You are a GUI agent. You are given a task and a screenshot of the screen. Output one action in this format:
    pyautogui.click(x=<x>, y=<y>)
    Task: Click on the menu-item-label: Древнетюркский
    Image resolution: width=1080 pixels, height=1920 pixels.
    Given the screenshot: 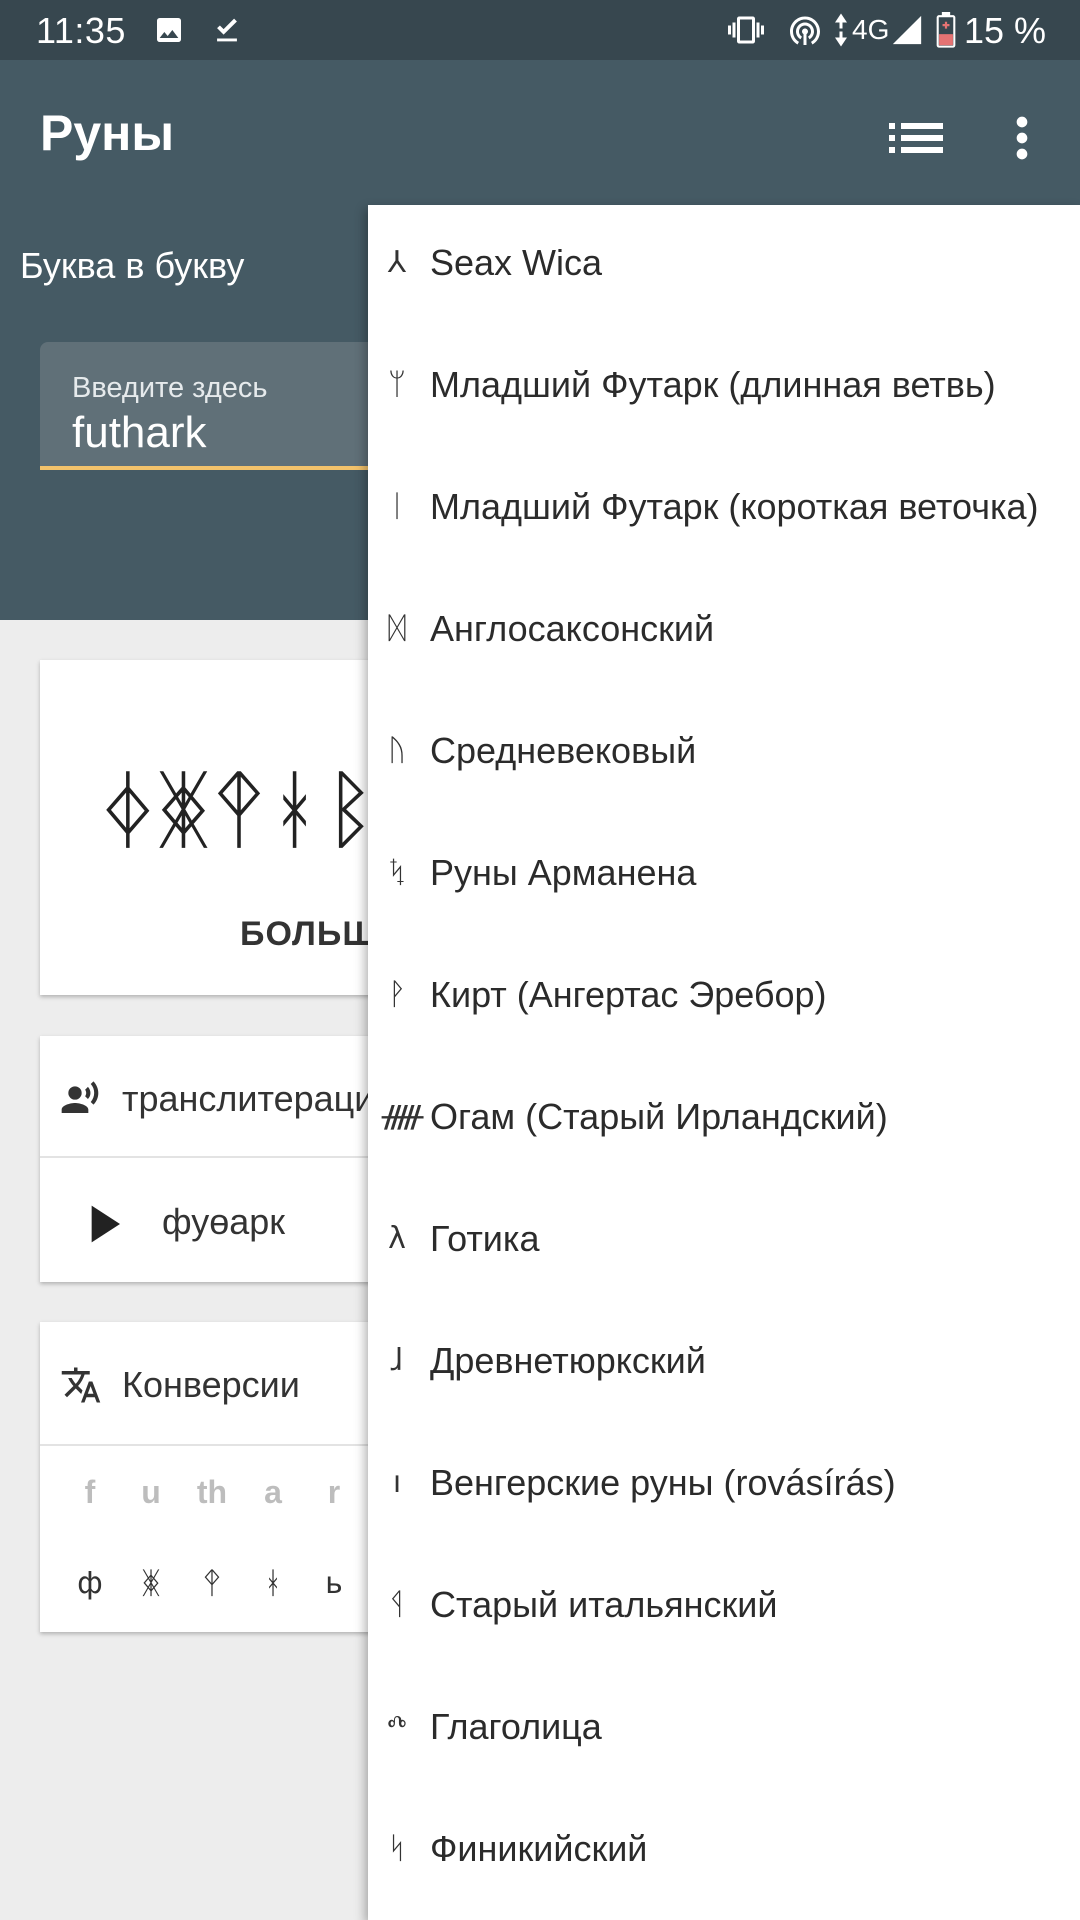 What is the action you would take?
    pyautogui.click(x=568, y=1360)
    